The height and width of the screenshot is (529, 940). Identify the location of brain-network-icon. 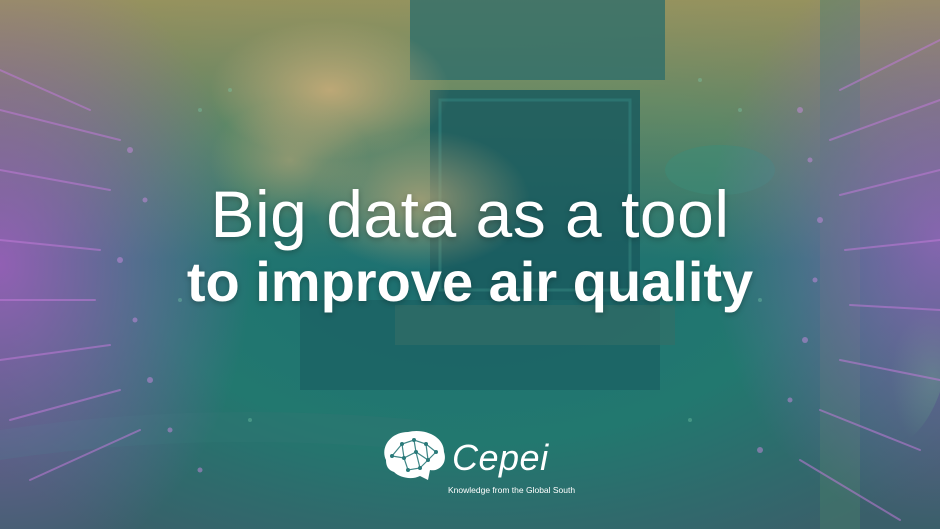
(414, 455).